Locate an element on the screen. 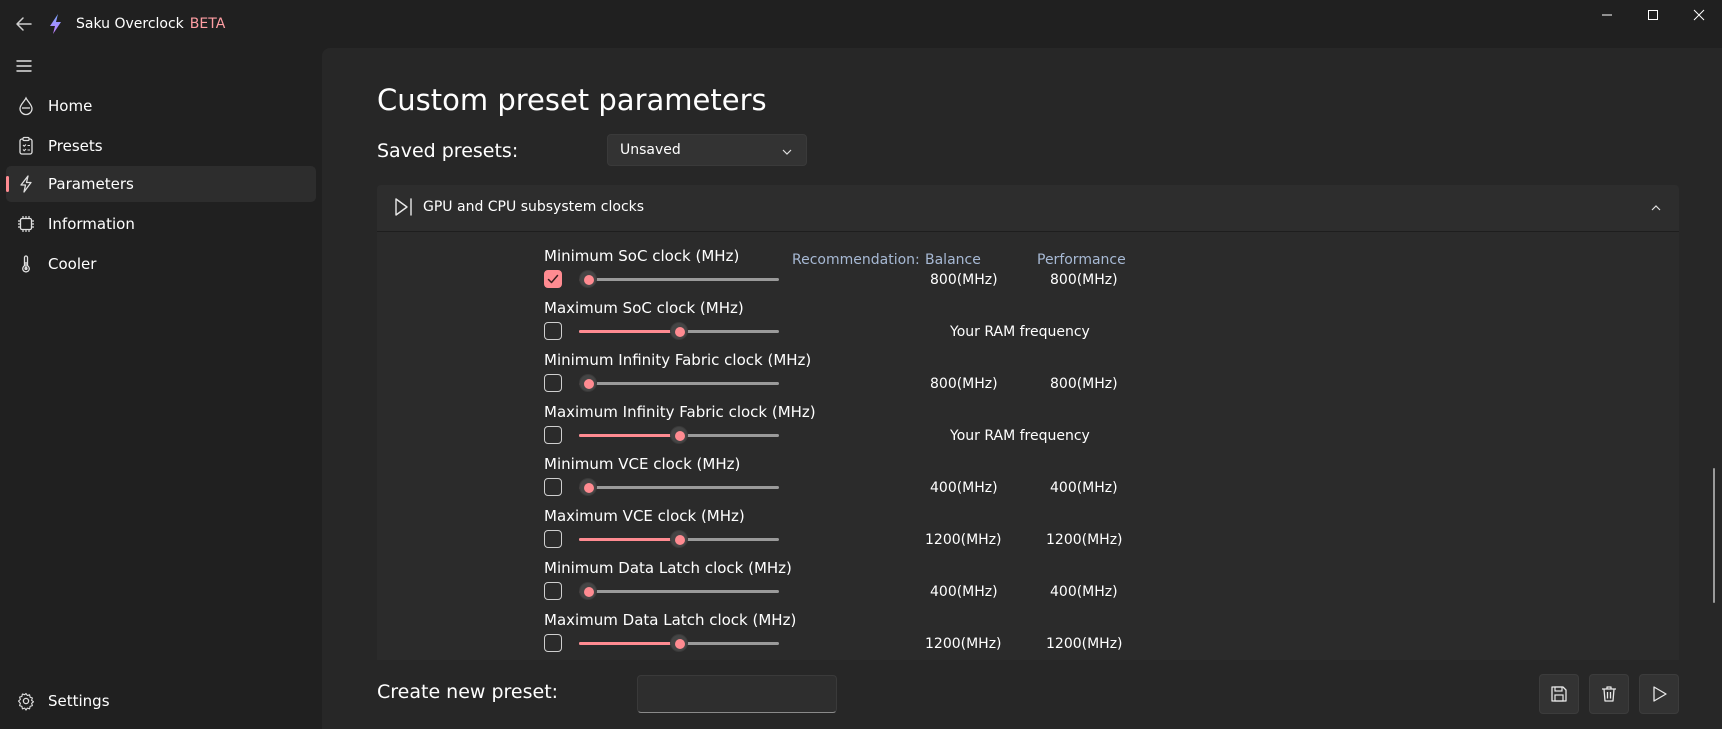 This screenshot has width=1722, height=729. sidebar-item-cooler: Cooler is located at coordinates (161, 264).